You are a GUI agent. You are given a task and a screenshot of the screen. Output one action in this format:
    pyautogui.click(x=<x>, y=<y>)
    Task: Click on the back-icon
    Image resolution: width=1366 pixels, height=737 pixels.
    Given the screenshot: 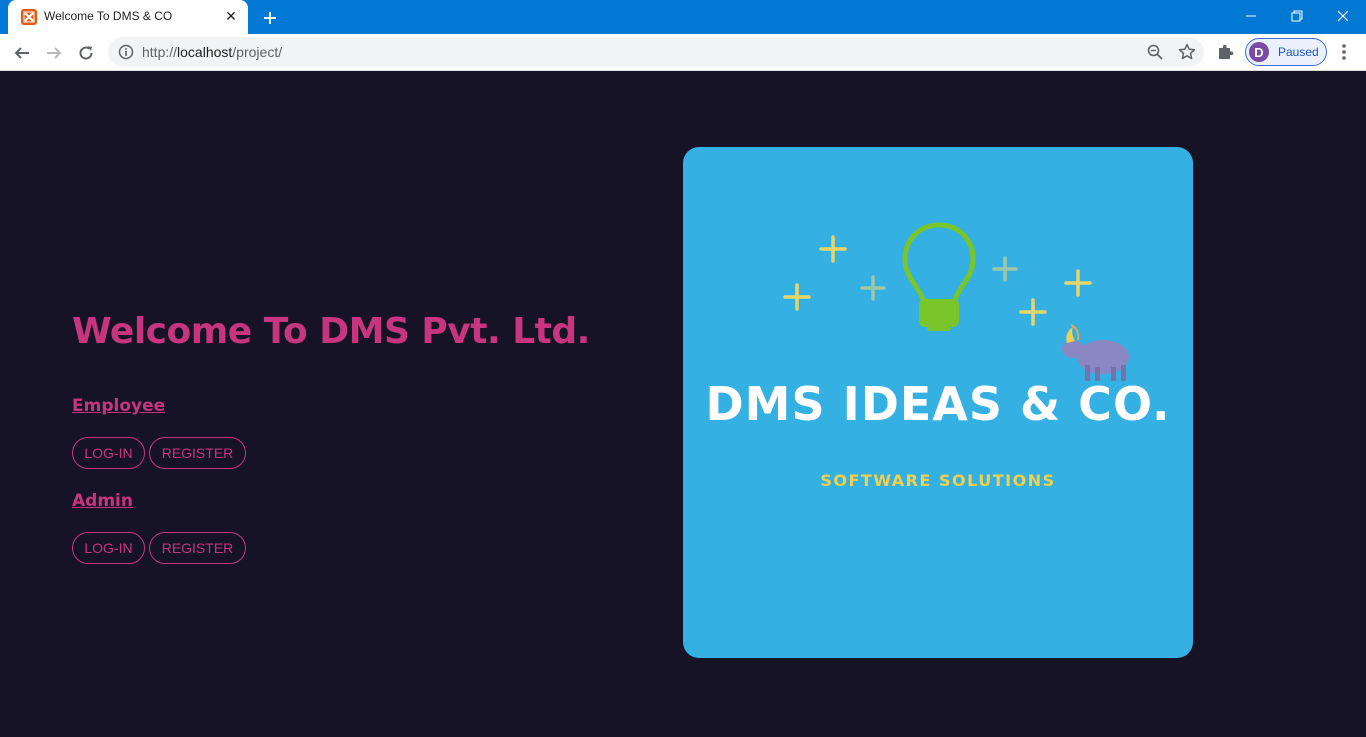 What is the action you would take?
    pyautogui.click(x=22, y=53)
    